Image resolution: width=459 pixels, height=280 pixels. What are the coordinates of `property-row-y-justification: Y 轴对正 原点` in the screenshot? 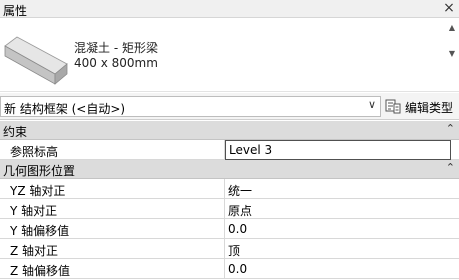 It's located at (229, 209).